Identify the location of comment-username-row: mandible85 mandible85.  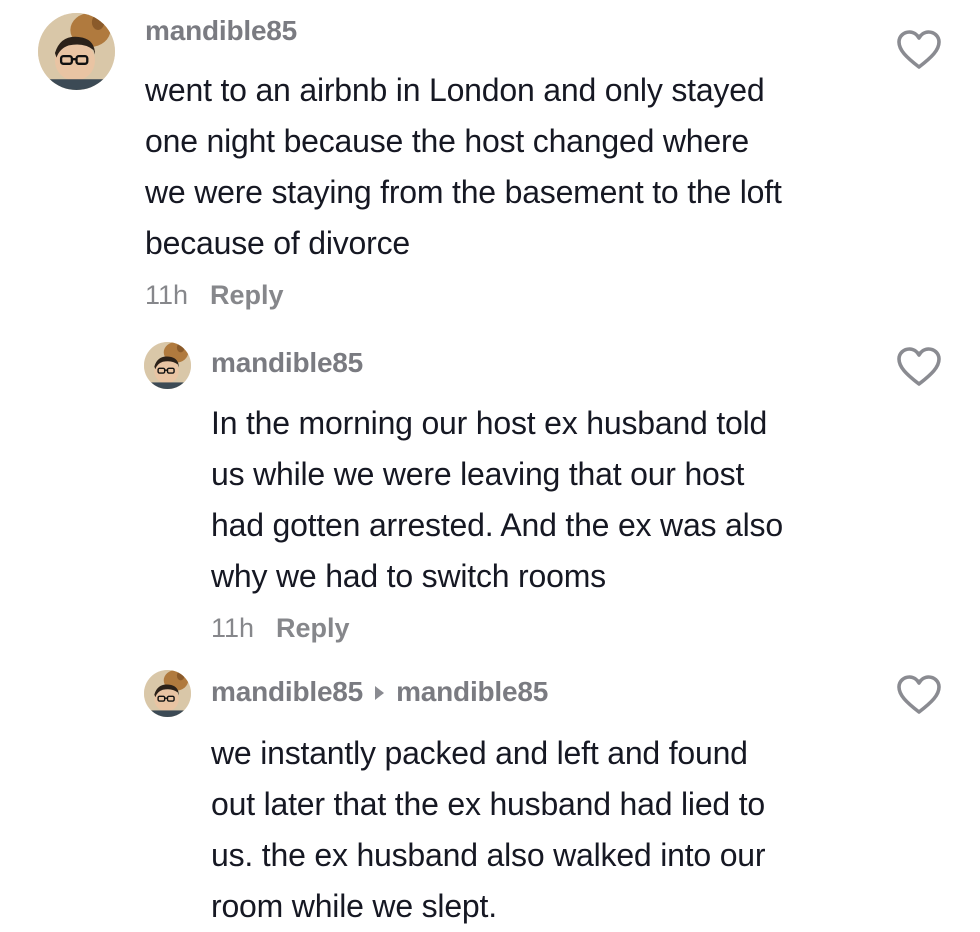
(379, 692).